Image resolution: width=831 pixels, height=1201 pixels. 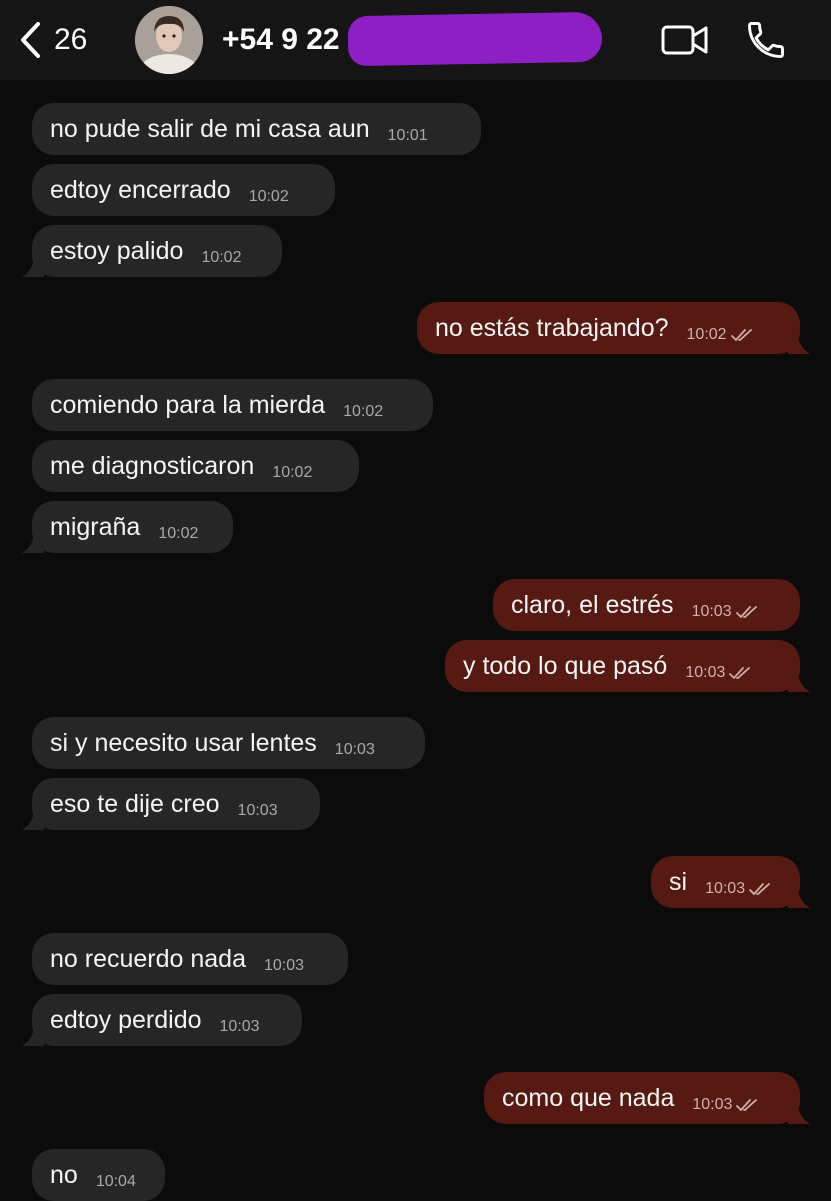 I want to click on message-text: no, so click(x=64, y=1174).